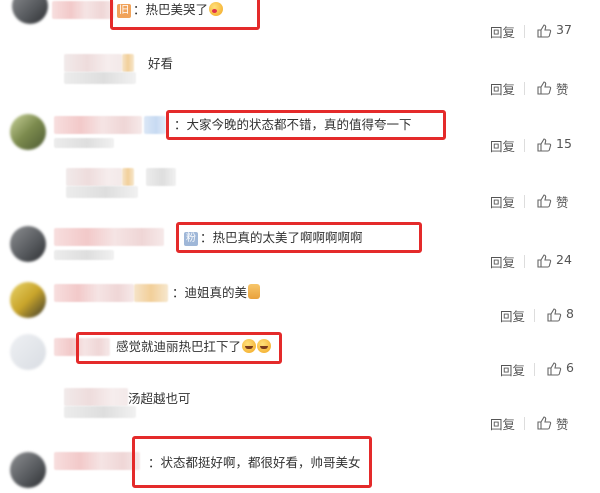 Image resolution: width=600 pixels, height=493 pixels. I want to click on comment-item: 汤超越也可 回复 赞, so click(300, 406).